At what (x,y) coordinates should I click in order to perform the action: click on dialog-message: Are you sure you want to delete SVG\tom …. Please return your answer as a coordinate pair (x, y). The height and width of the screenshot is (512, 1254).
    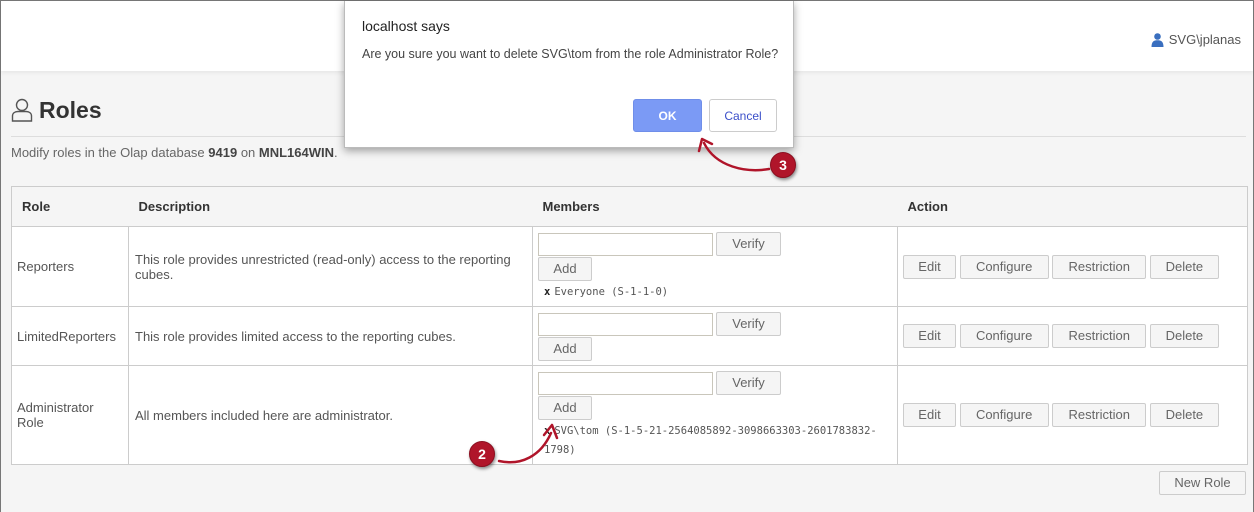
    Looking at the image, I should click on (570, 54).